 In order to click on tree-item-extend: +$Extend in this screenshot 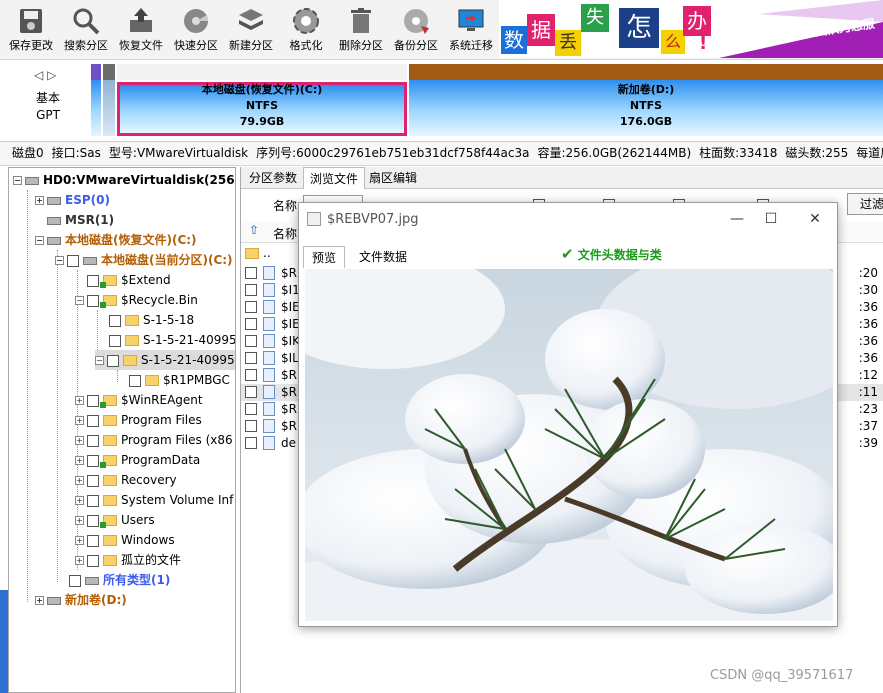, I will do `click(123, 280)`.